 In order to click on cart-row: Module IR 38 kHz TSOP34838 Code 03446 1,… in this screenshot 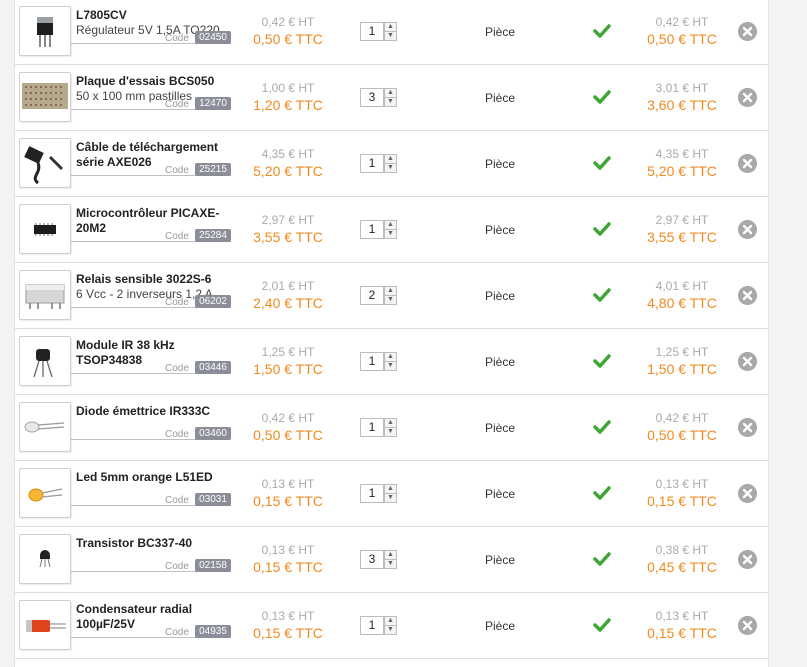, I will do `click(391, 361)`.